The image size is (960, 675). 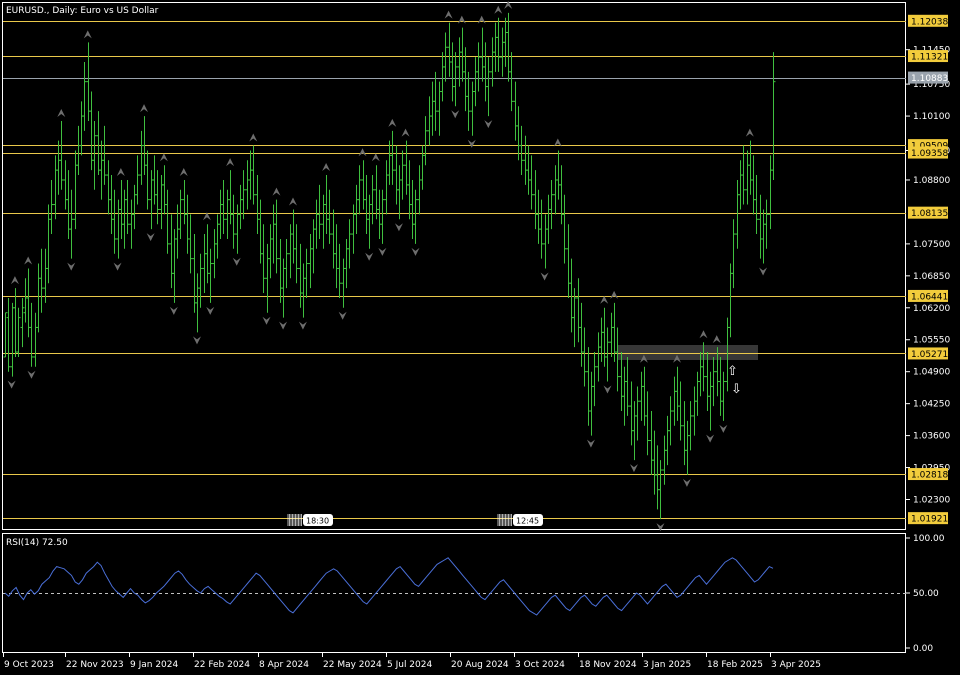 I want to click on price-tick-label: 1.03600, so click(x=931, y=437).